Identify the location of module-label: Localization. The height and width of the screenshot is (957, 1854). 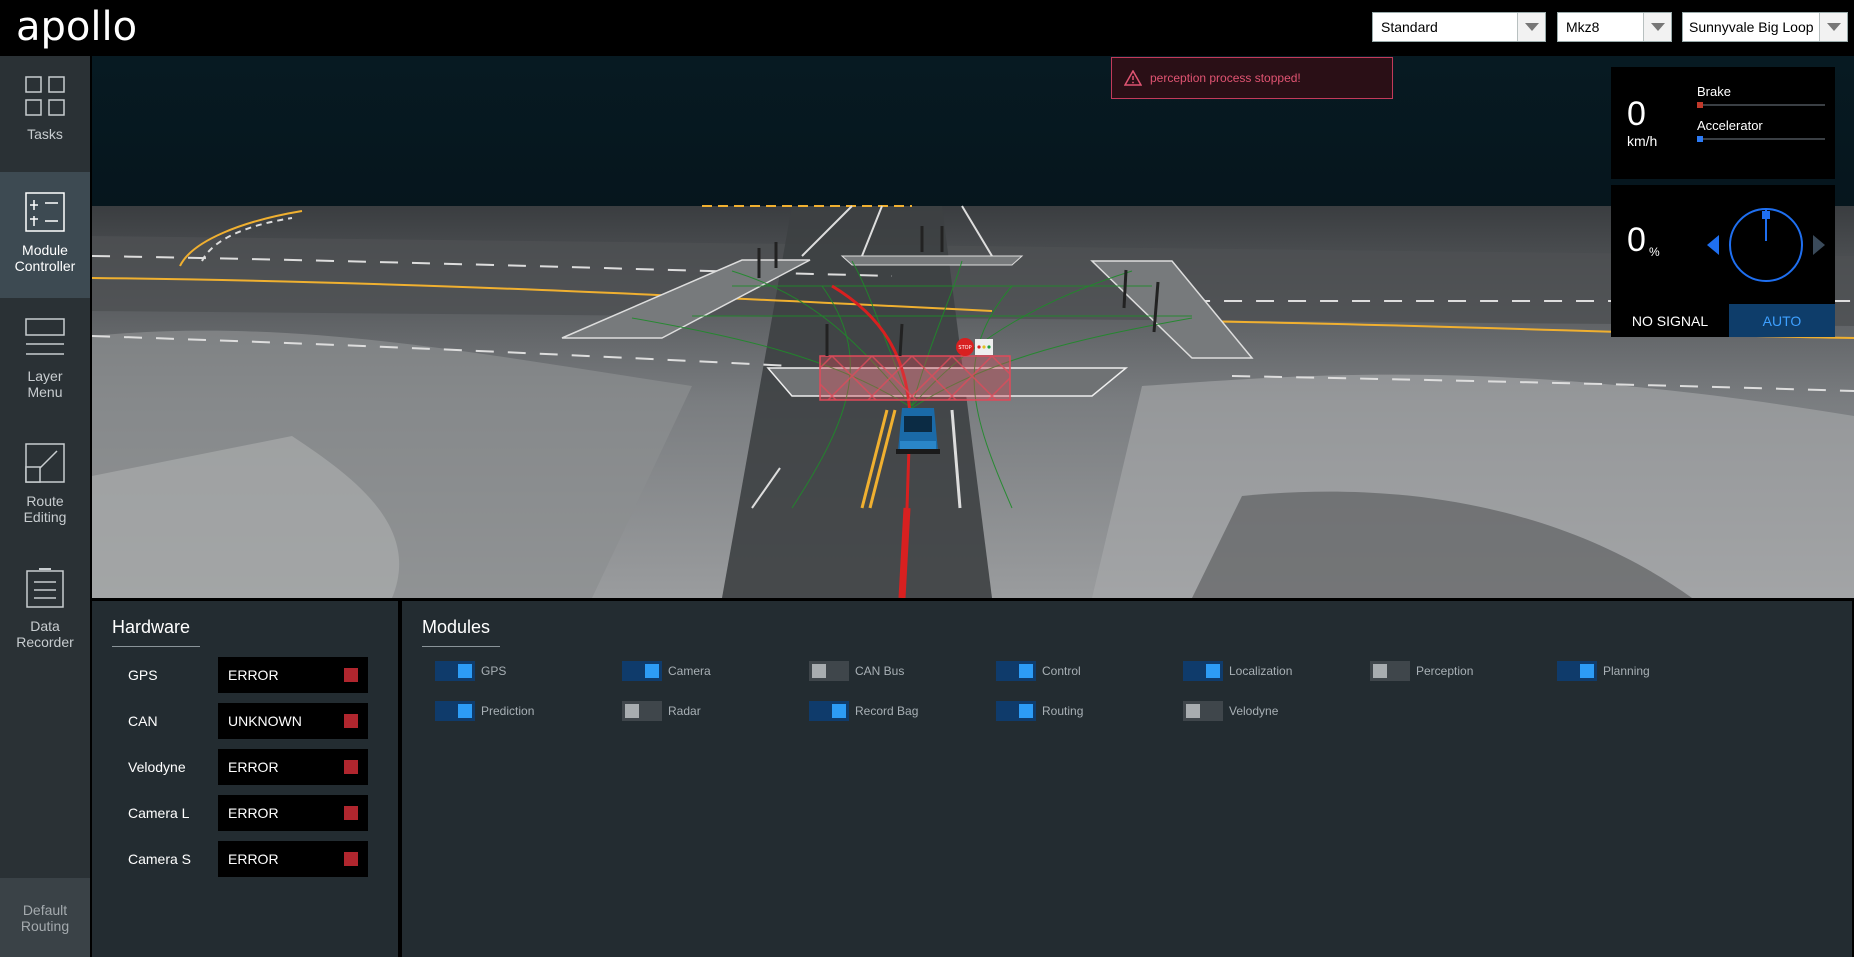
(1261, 671).